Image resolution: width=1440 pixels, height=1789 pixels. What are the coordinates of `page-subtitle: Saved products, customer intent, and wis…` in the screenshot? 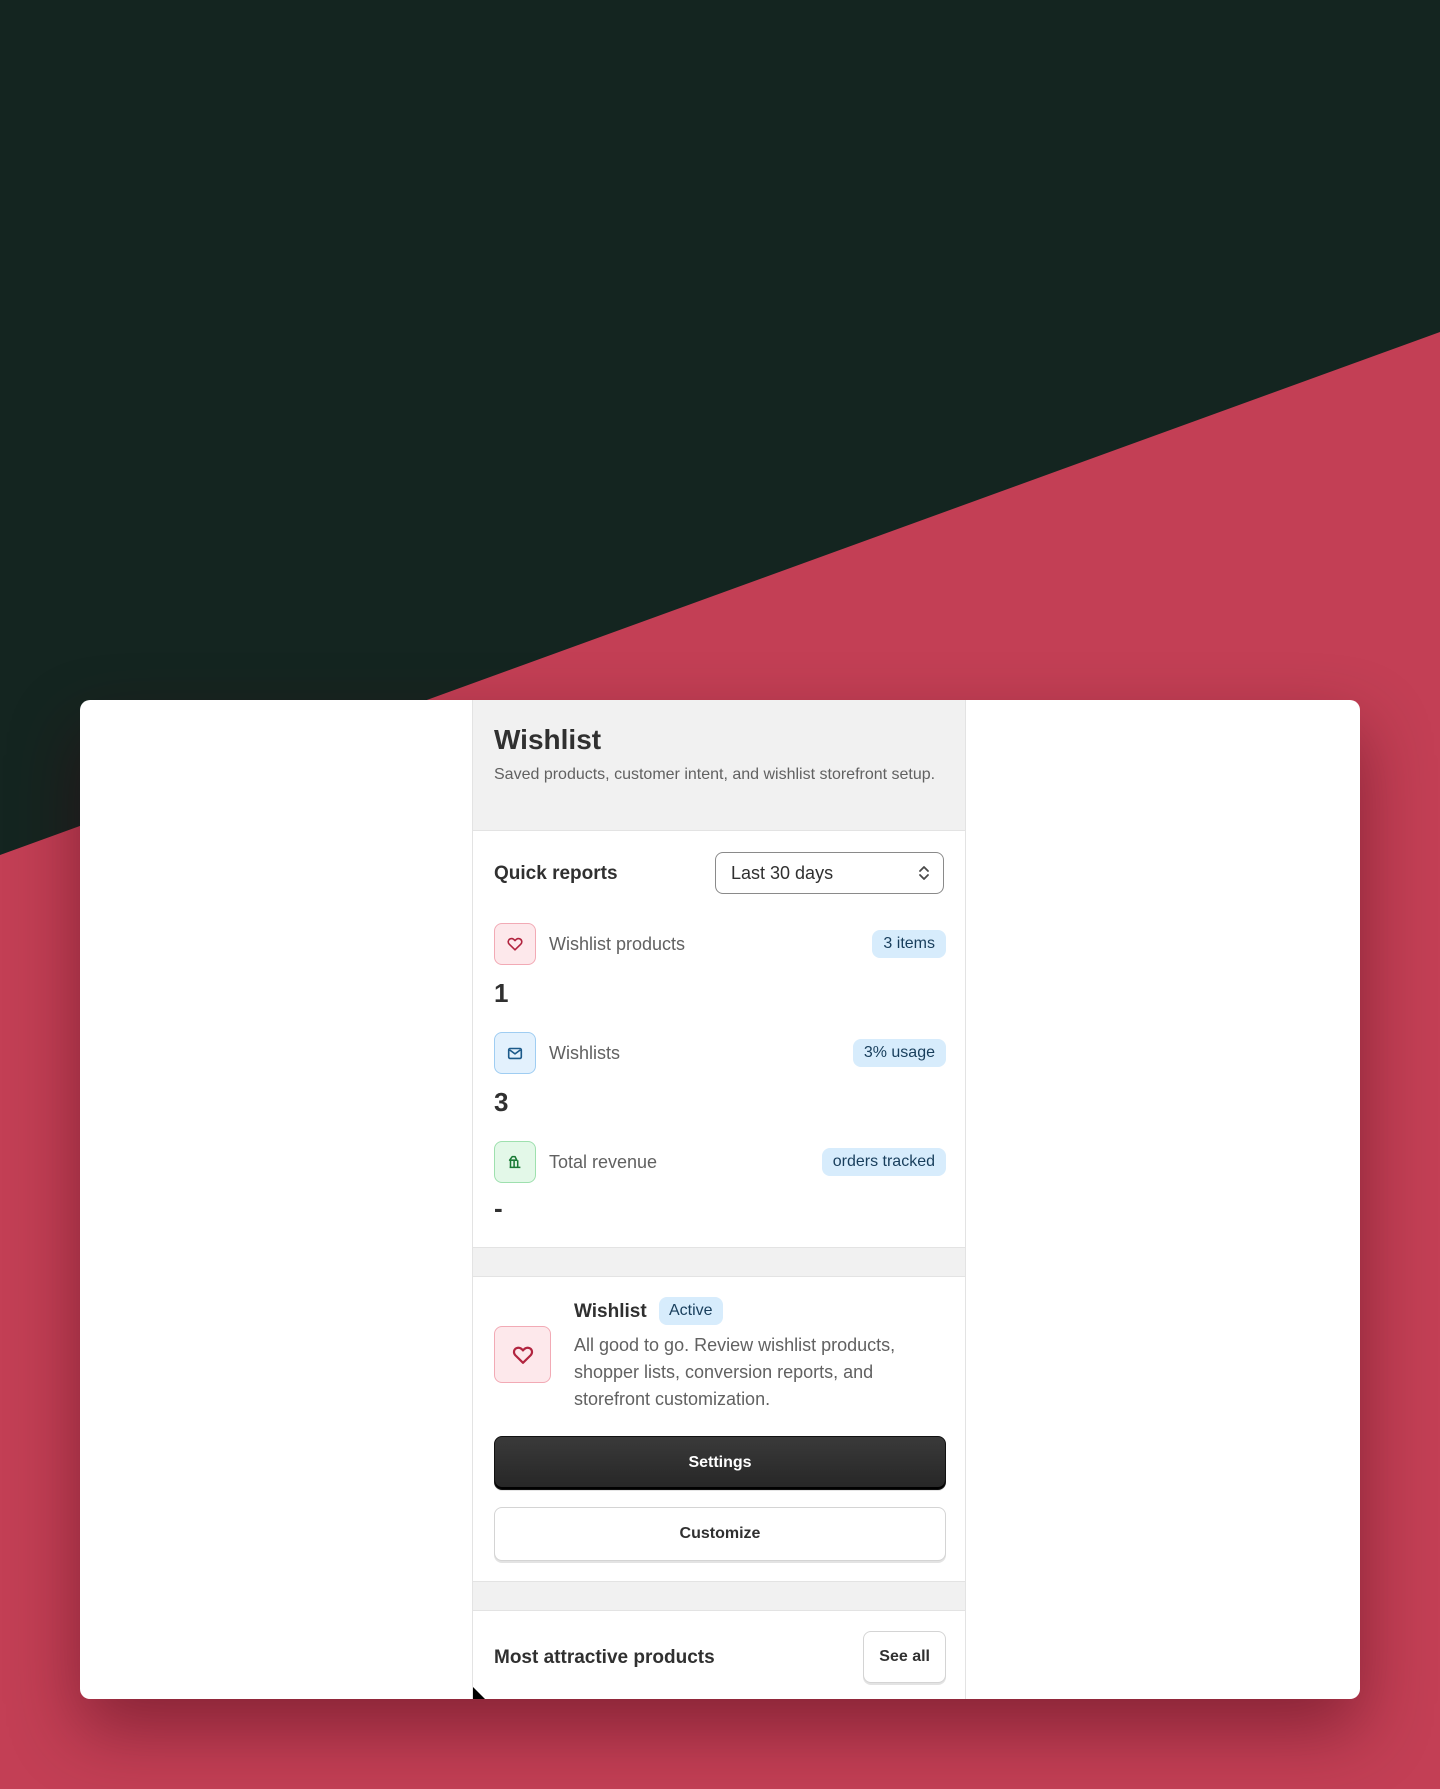 It's located at (715, 774).